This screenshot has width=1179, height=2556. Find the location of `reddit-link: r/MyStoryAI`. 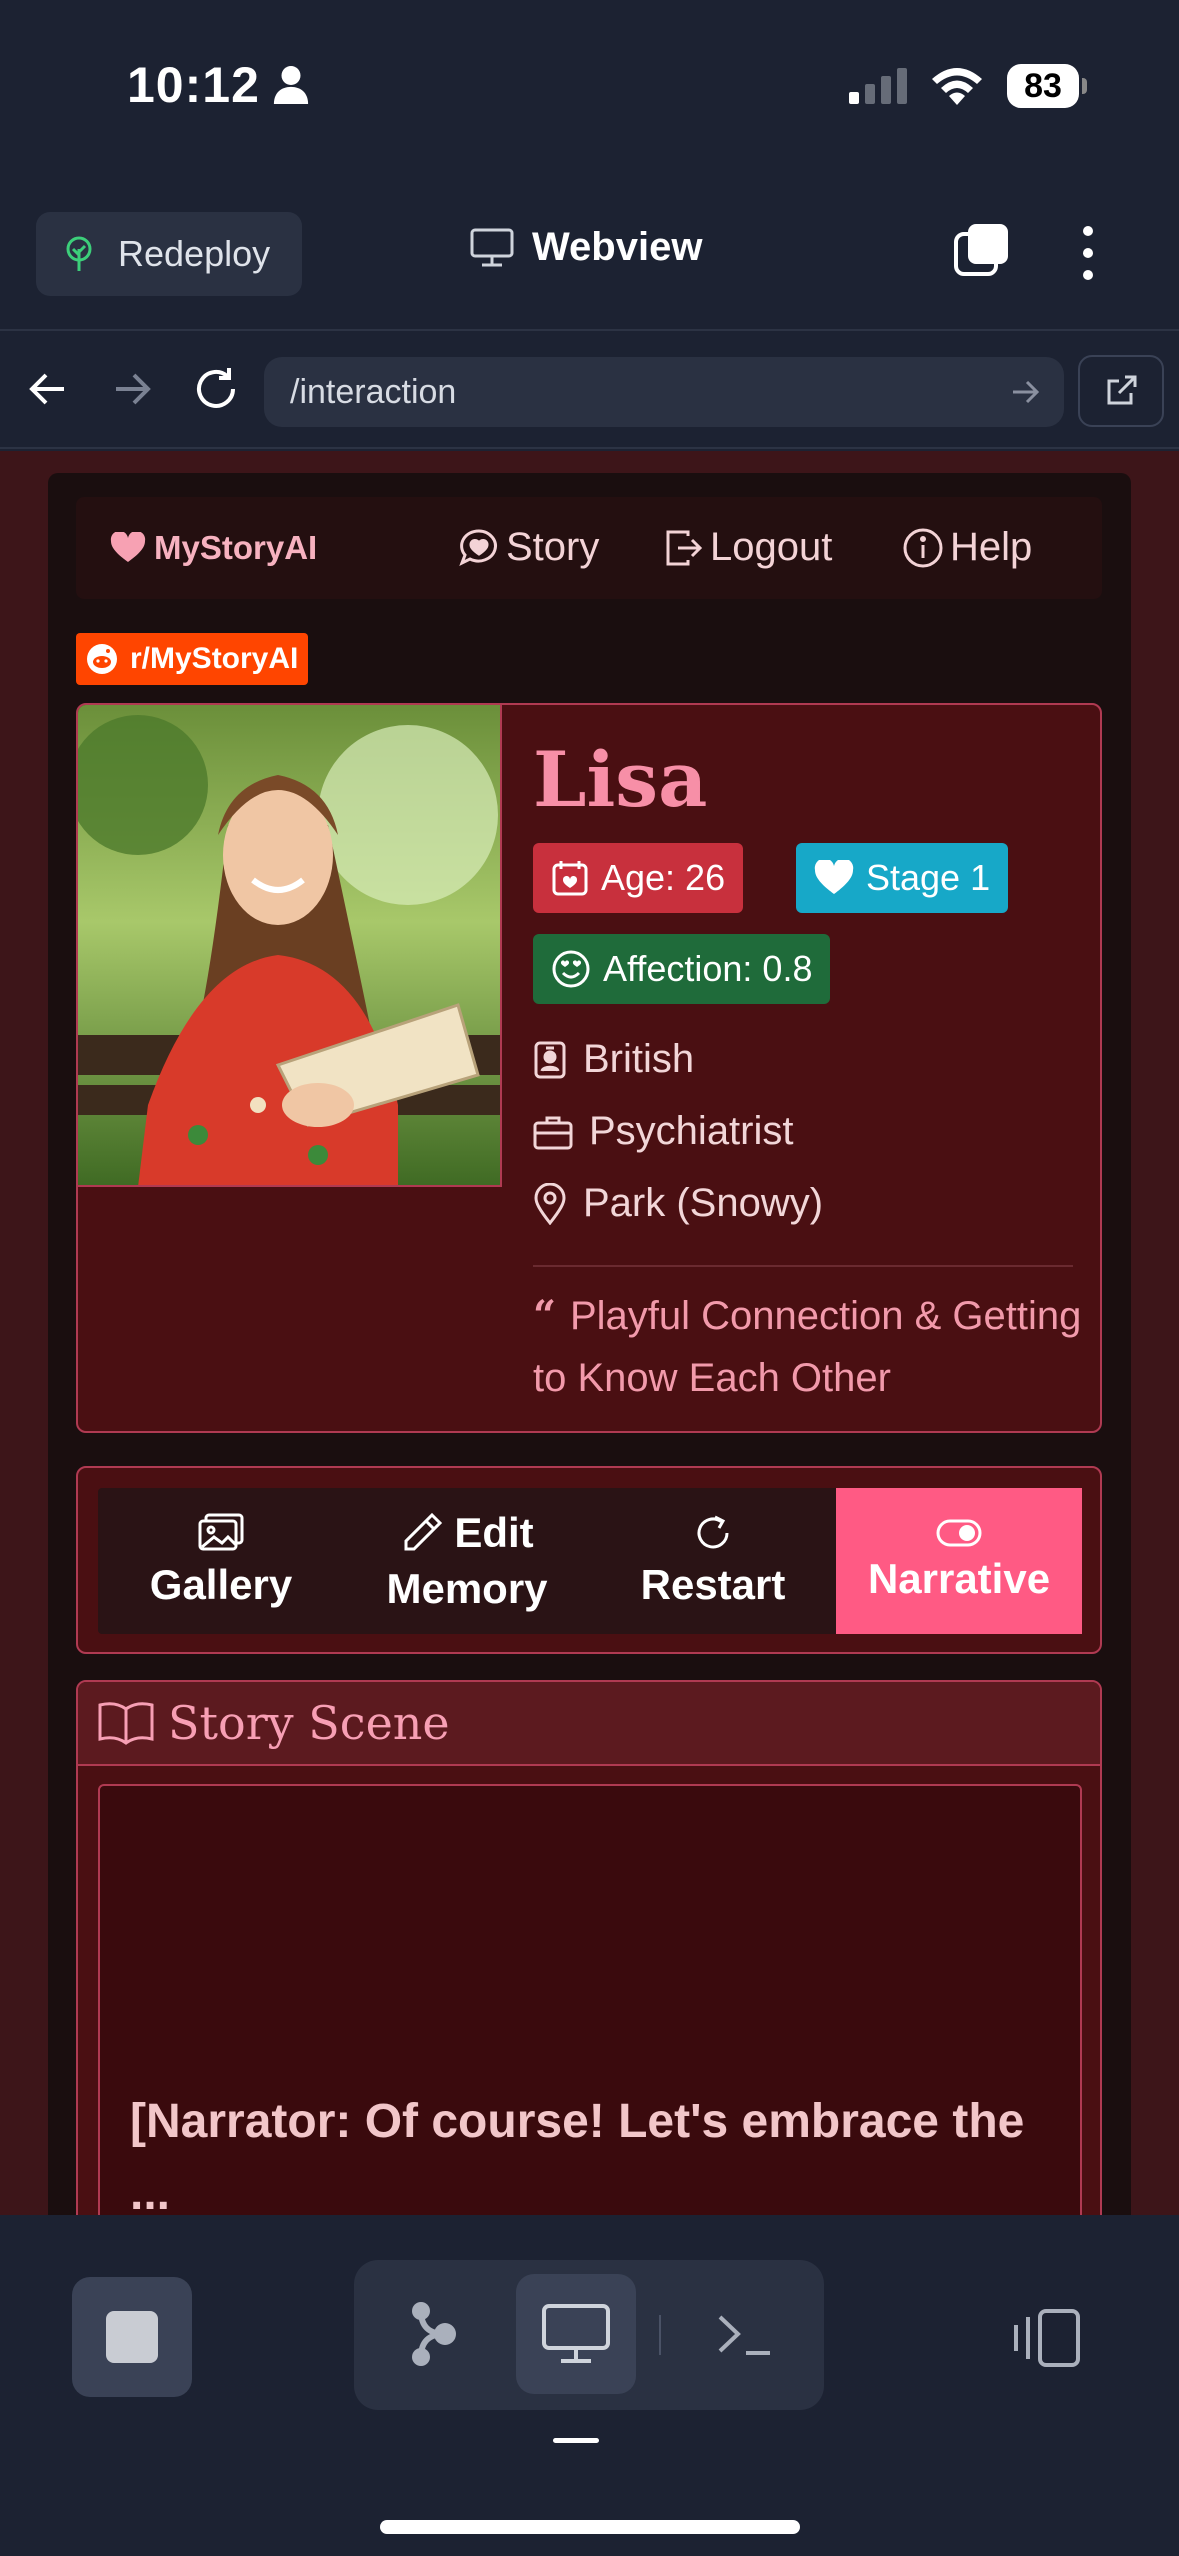

reddit-link: r/MyStoryAI is located at coordinates (192, 659).